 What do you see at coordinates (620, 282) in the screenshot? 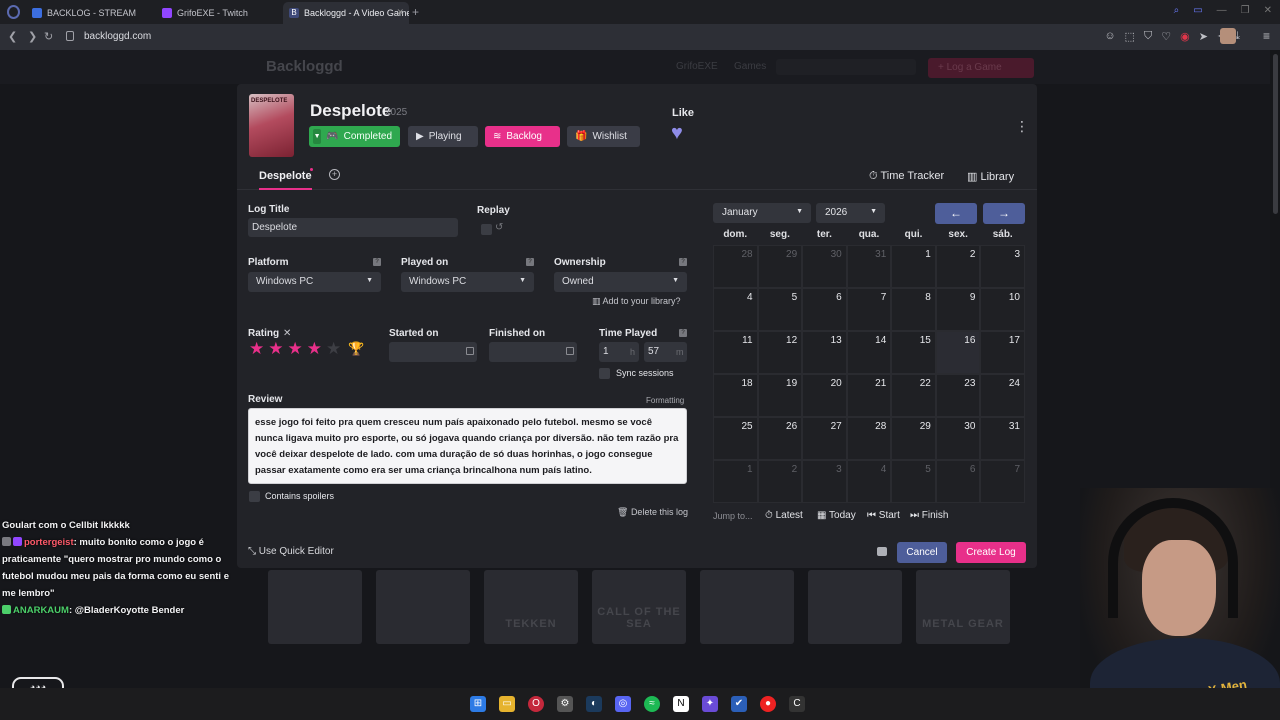
I see `ownership-select: Owned ▼` at bounding box center [620, 282].